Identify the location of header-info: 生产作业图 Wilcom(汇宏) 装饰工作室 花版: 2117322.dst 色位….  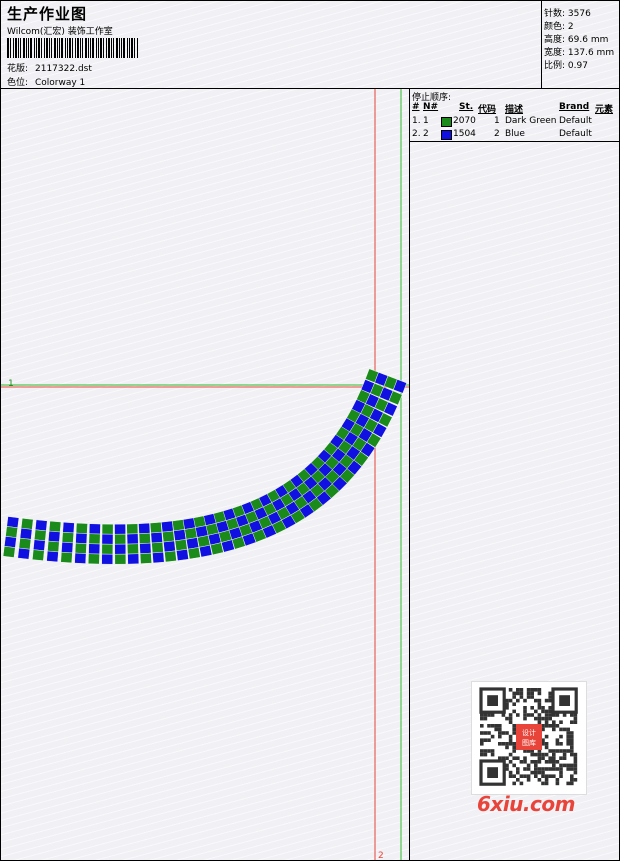
(271, 45).